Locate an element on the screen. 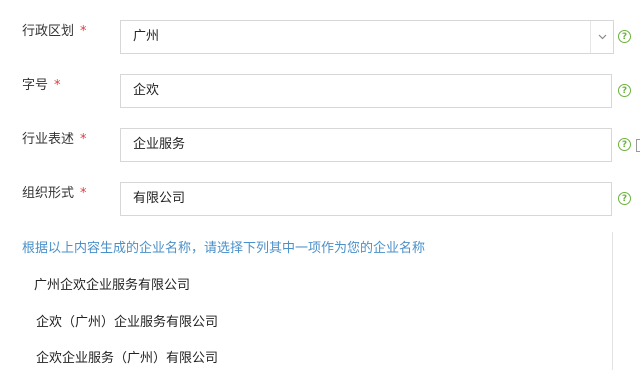 This screenshot has width=640, height=370. name-option: 广州企欢企业服务有限公司 is located at coordinates (112, 283).